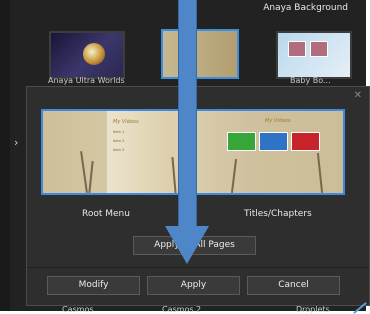 Image resolution: width=370 pixels, height=314 pixels. I want to click on cancel-button: Cancel, so click(293, 285).